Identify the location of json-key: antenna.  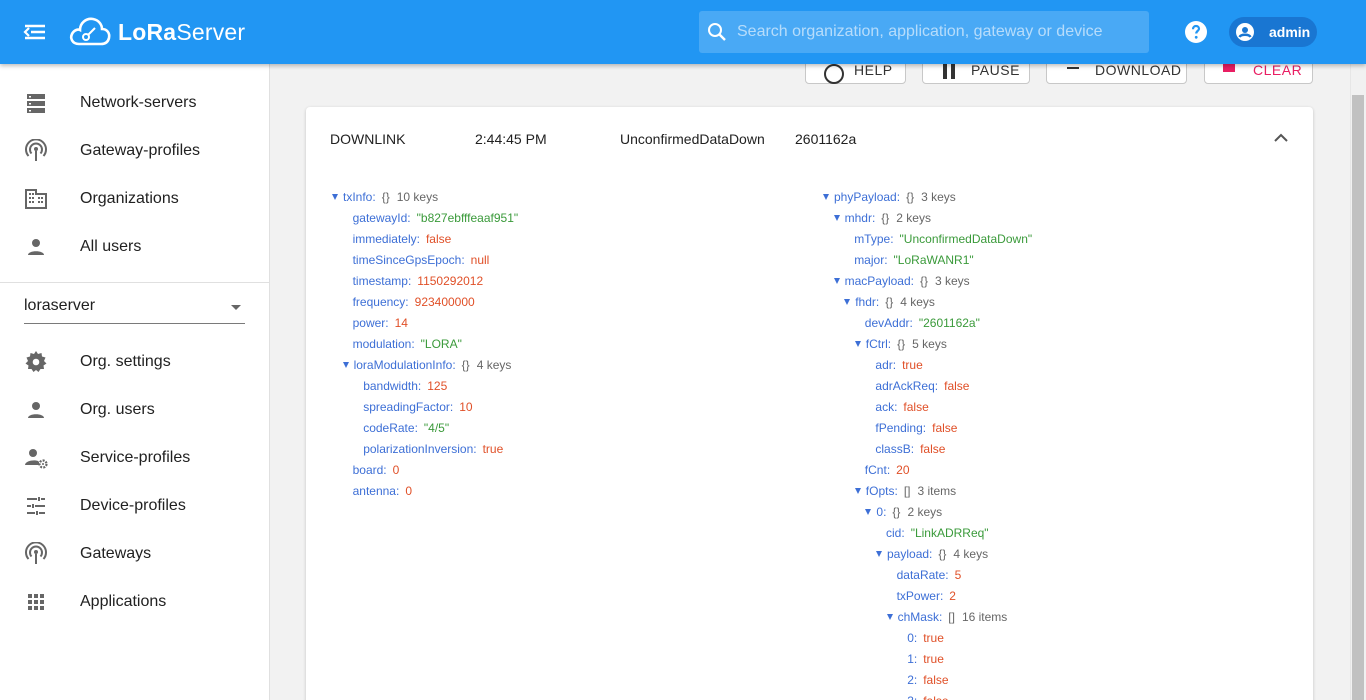
(374, 491).